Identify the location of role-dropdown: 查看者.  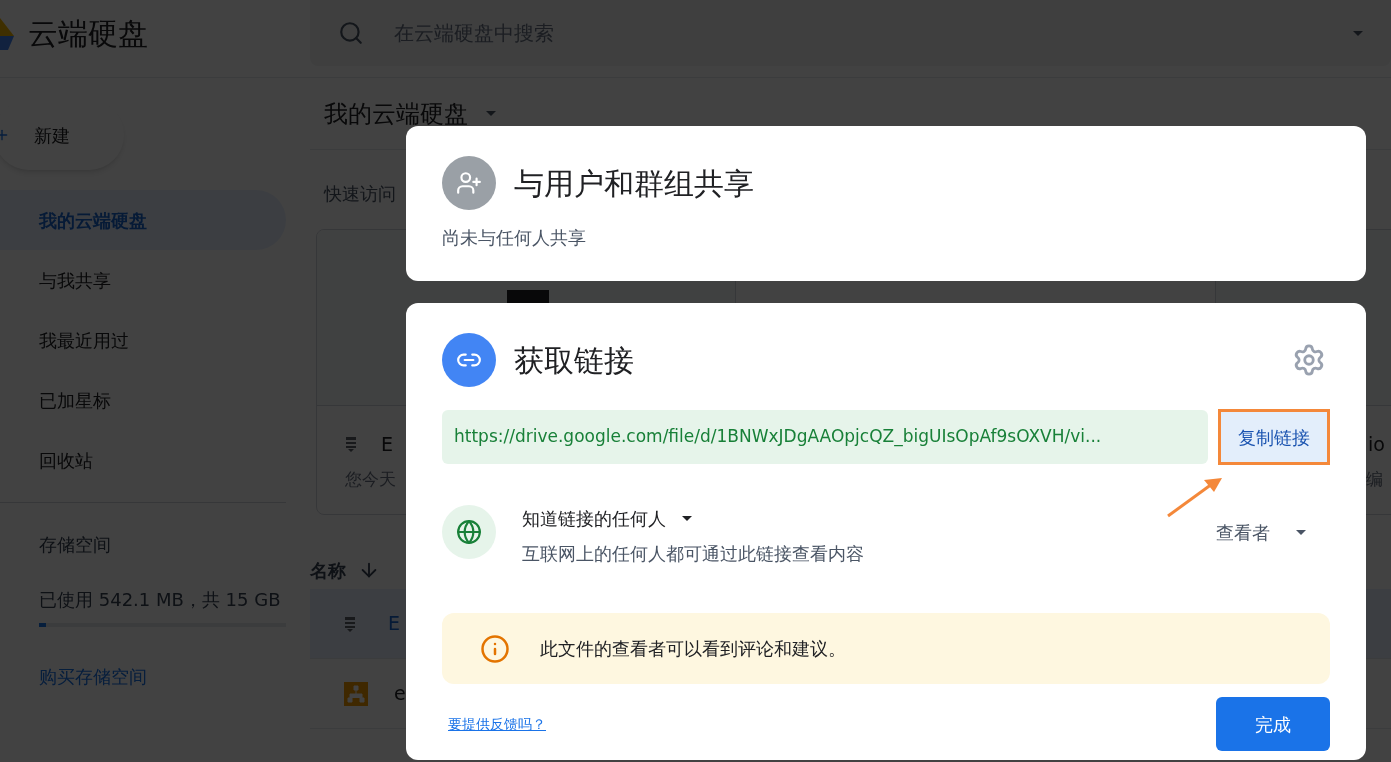
(1261, 532).